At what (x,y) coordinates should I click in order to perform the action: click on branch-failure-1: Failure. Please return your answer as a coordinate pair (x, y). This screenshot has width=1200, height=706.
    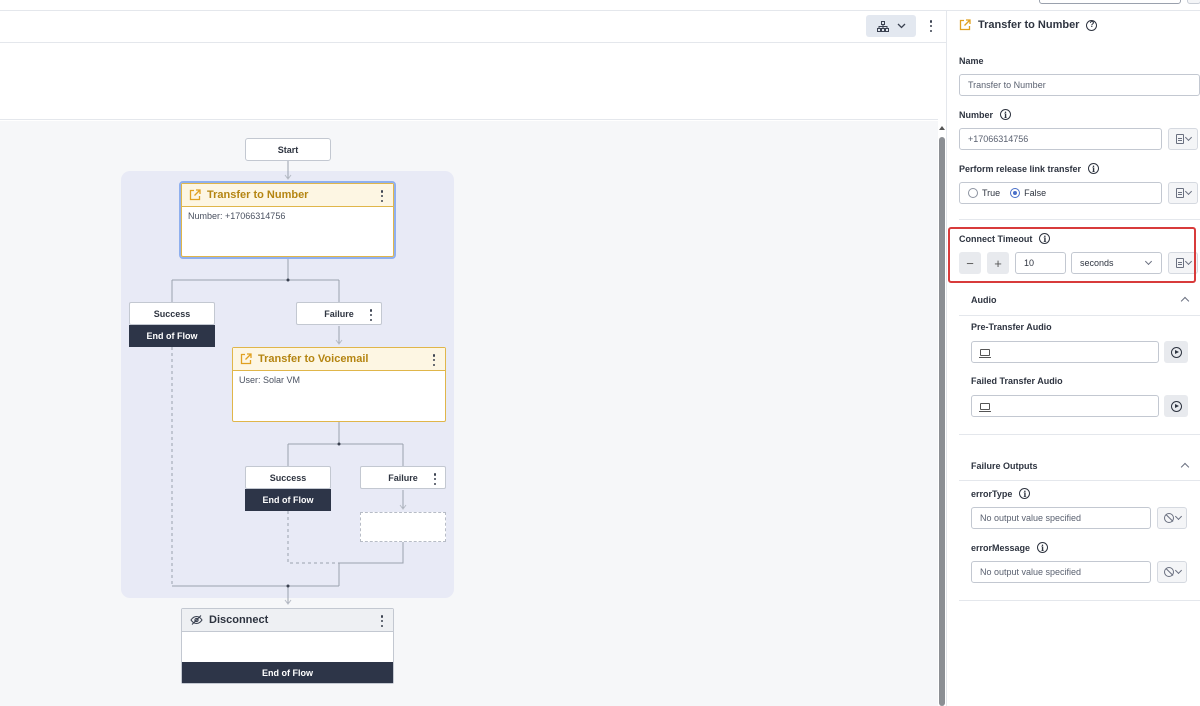
    Looking at the image, I should click on (339, 313).